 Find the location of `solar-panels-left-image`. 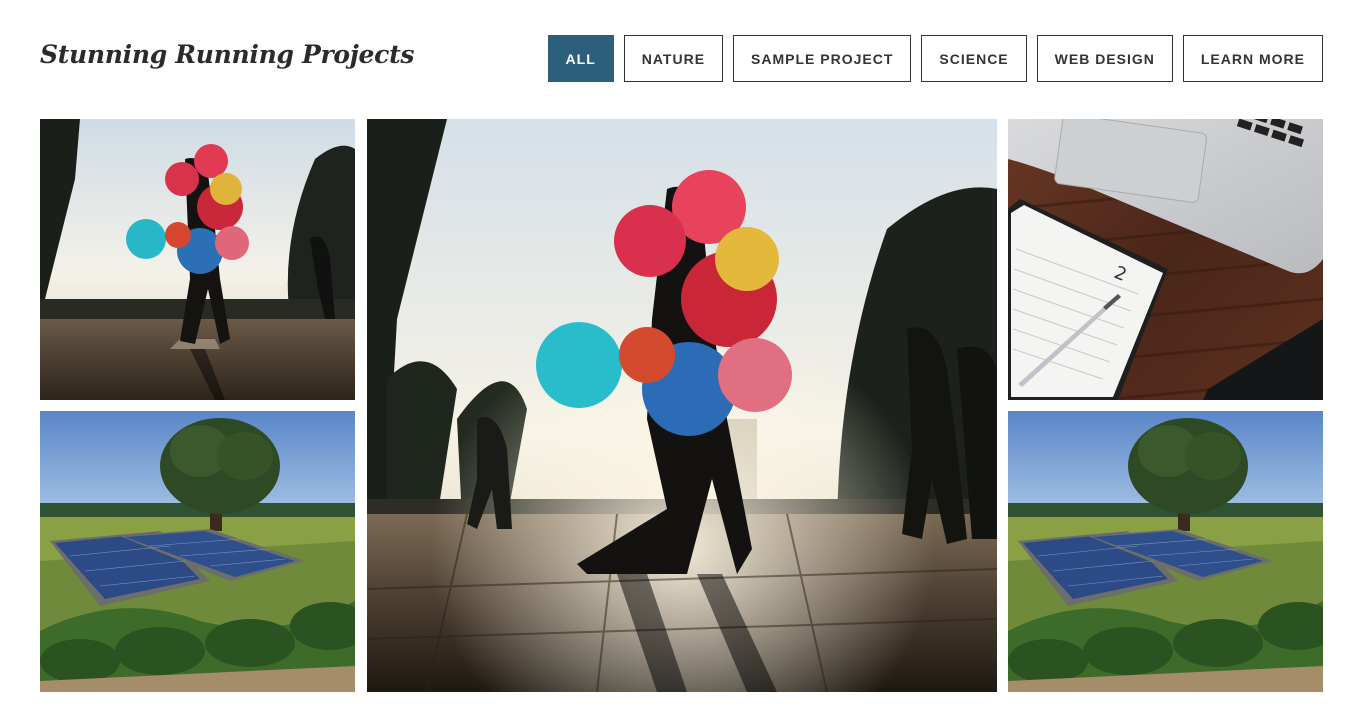

solar-panels-left-image is located at coordinates (197, 551).